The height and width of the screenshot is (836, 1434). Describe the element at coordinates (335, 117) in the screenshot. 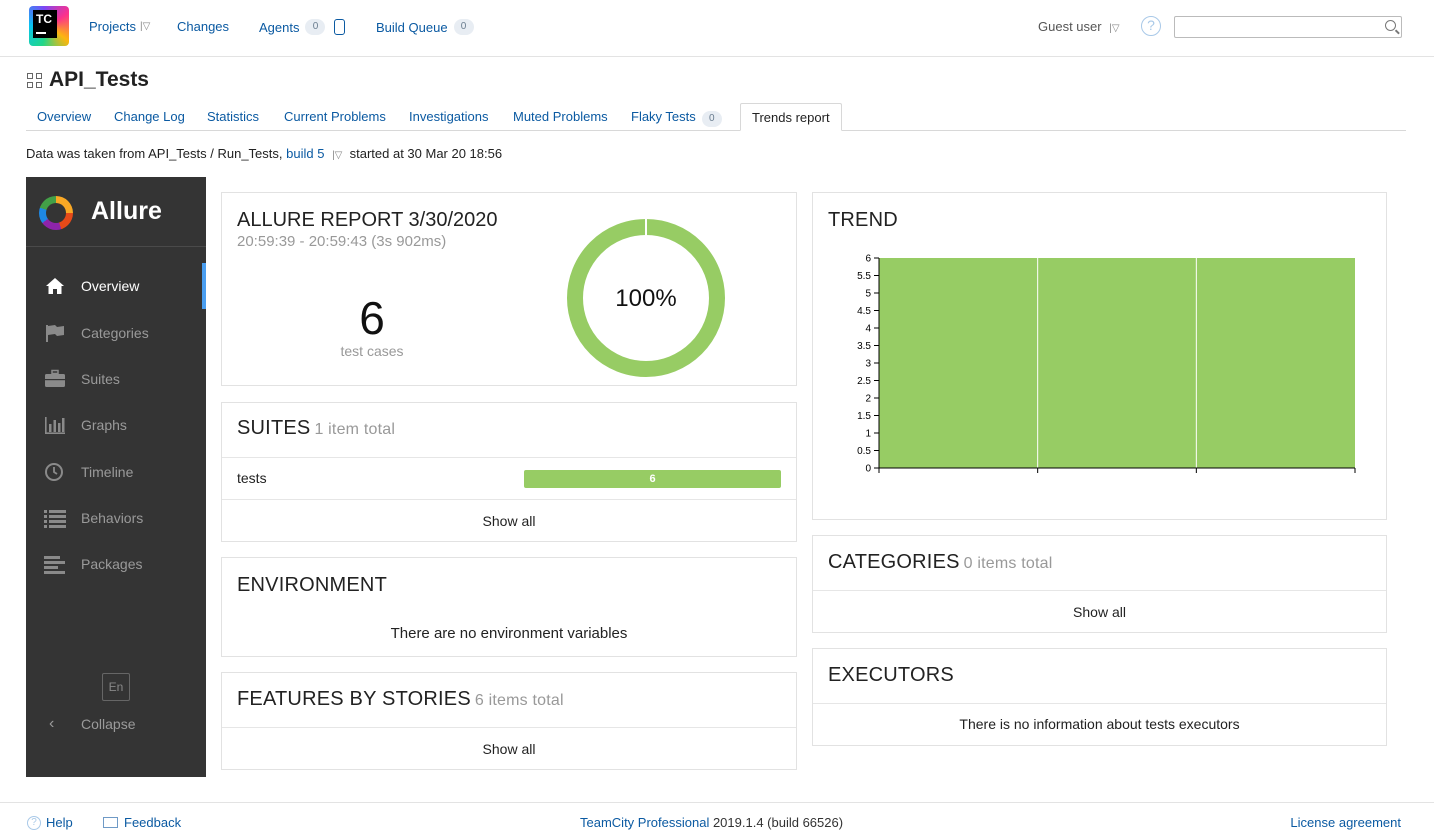

I see `tab-current-problems: Current Problems` at that location.